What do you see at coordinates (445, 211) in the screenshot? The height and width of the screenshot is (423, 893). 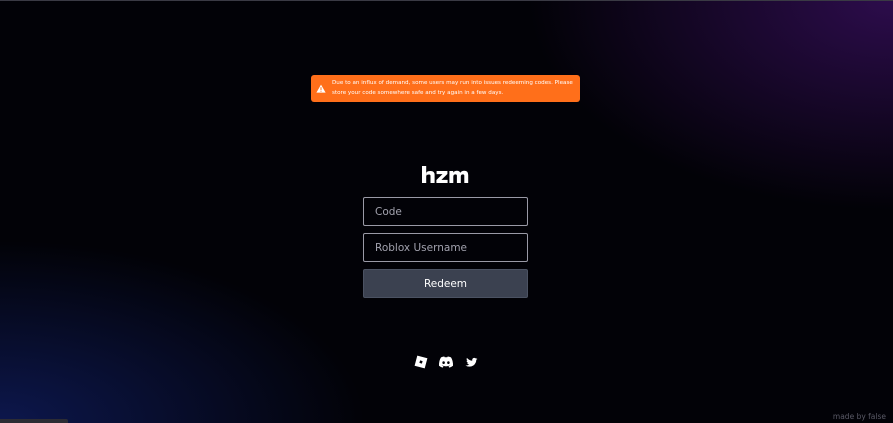 I see `code-input` at bounding box center [445, 211].